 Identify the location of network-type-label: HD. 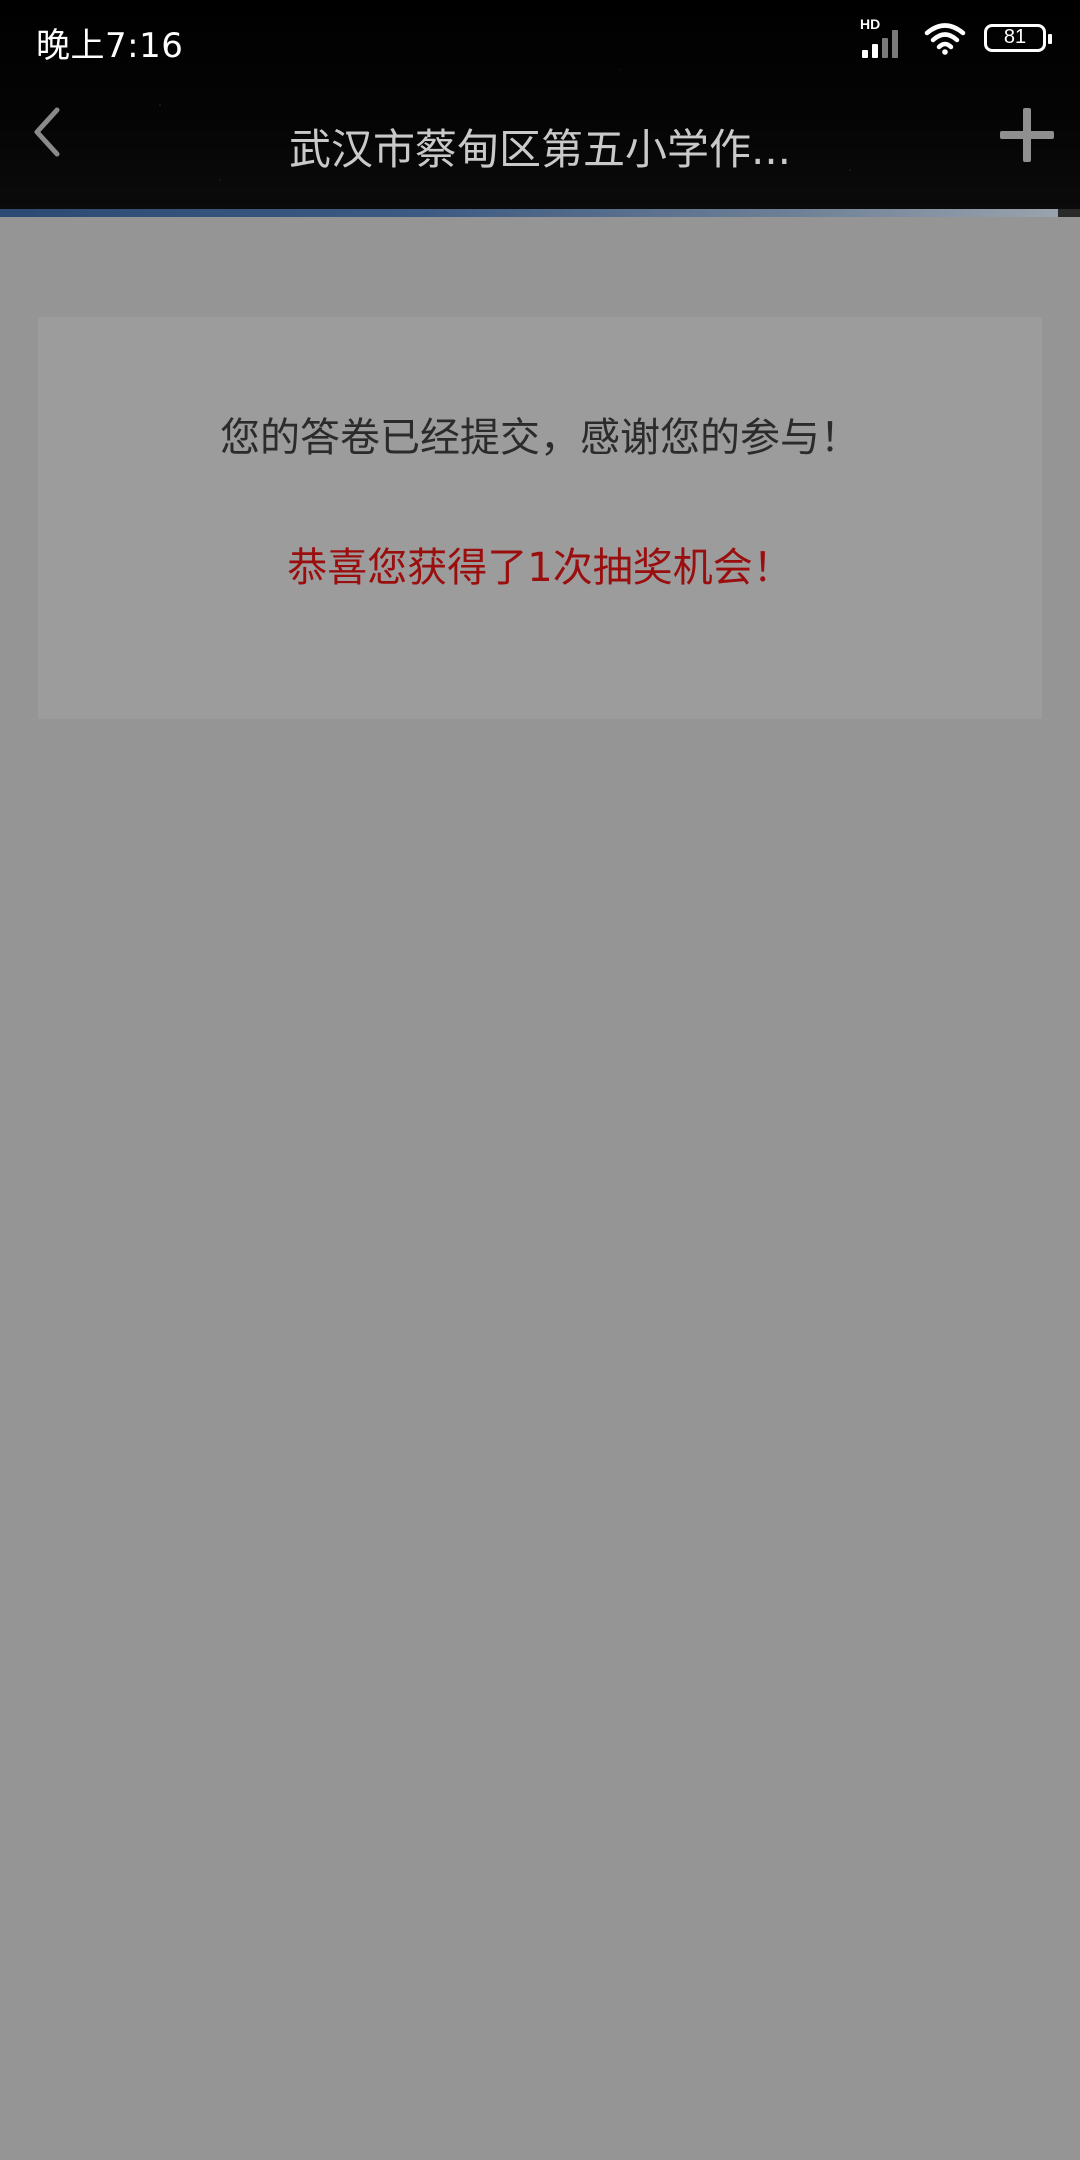
(870, 24).